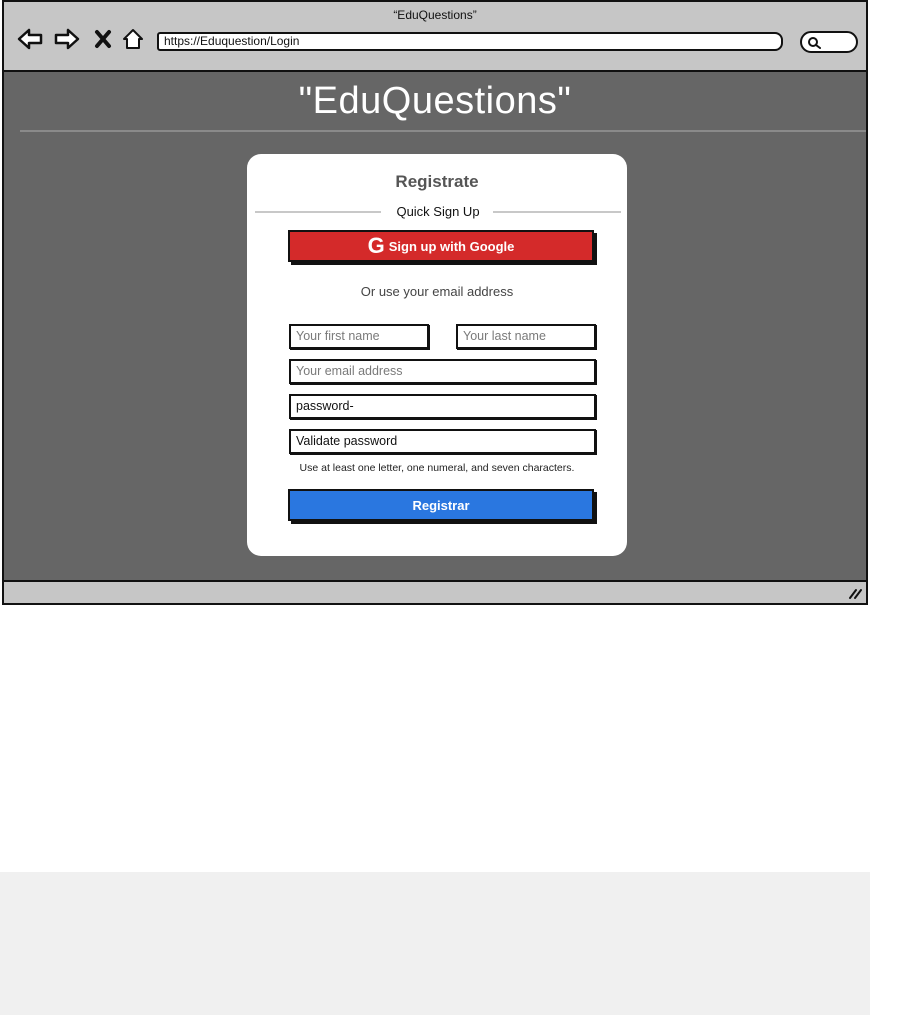 The height and width of the screenshot is (1015, 919). I want to click on x-icon, so click(103, 39).